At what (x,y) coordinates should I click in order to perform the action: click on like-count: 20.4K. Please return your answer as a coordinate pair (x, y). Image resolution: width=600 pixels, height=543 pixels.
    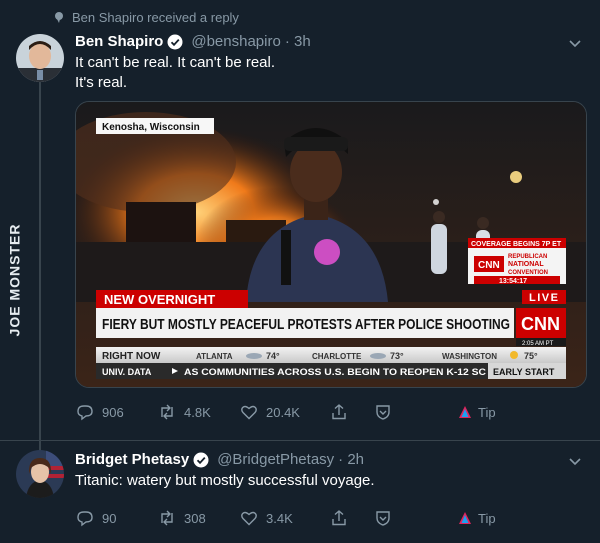
    Looking at the image, I should click on (283, 412).